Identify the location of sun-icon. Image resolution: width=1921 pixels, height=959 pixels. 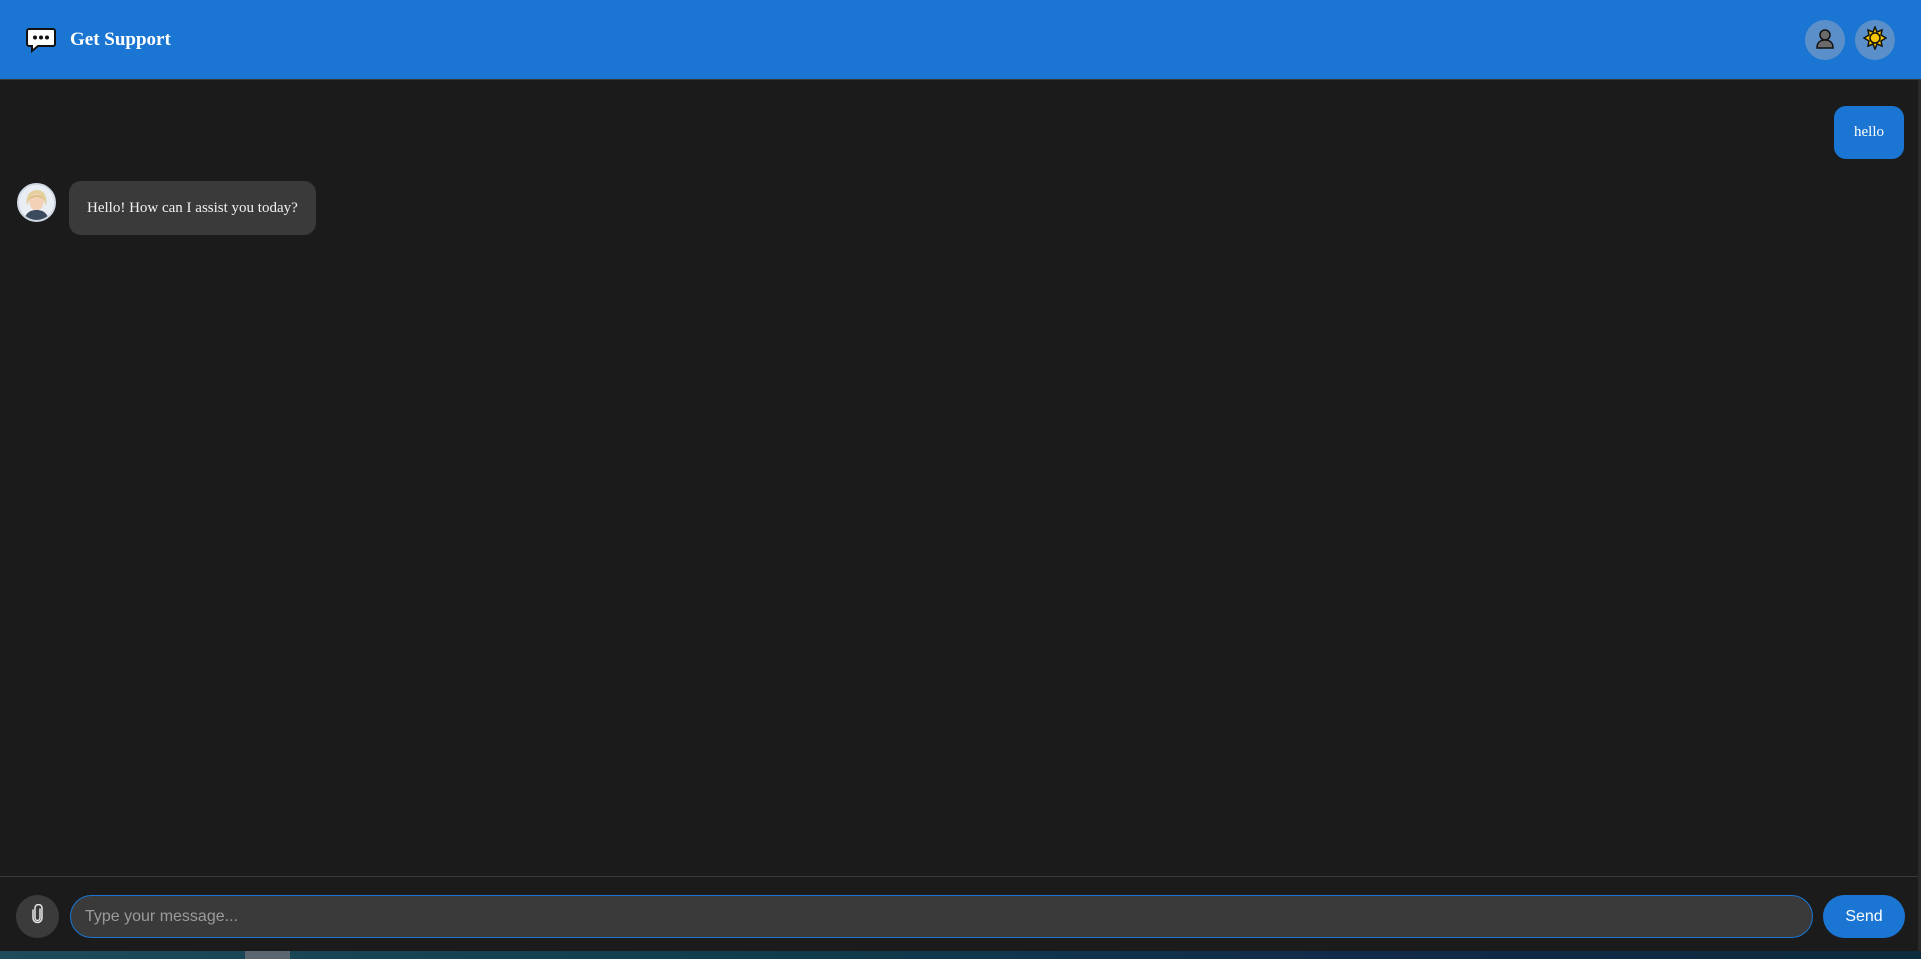
(1875, 39).